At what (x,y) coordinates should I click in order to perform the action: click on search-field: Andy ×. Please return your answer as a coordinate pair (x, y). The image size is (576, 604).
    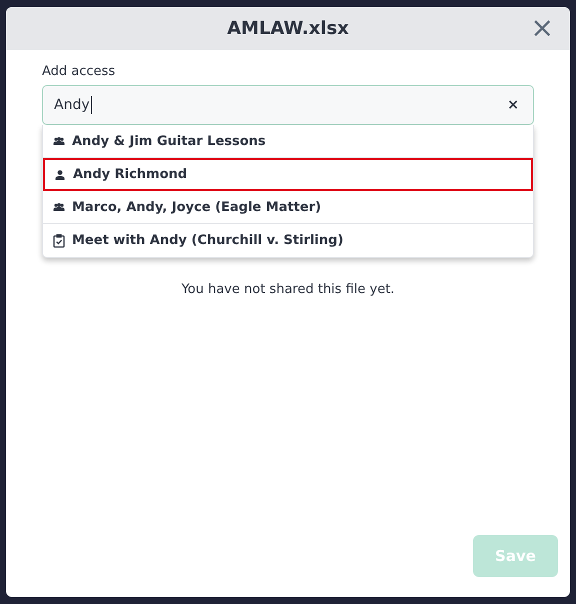
    Looking at the image, I should click on (288, 105).